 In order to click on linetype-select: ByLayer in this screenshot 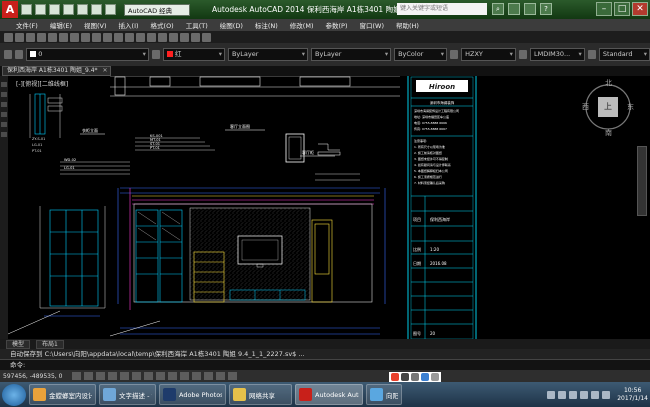, I will do `click(268, 54)`.